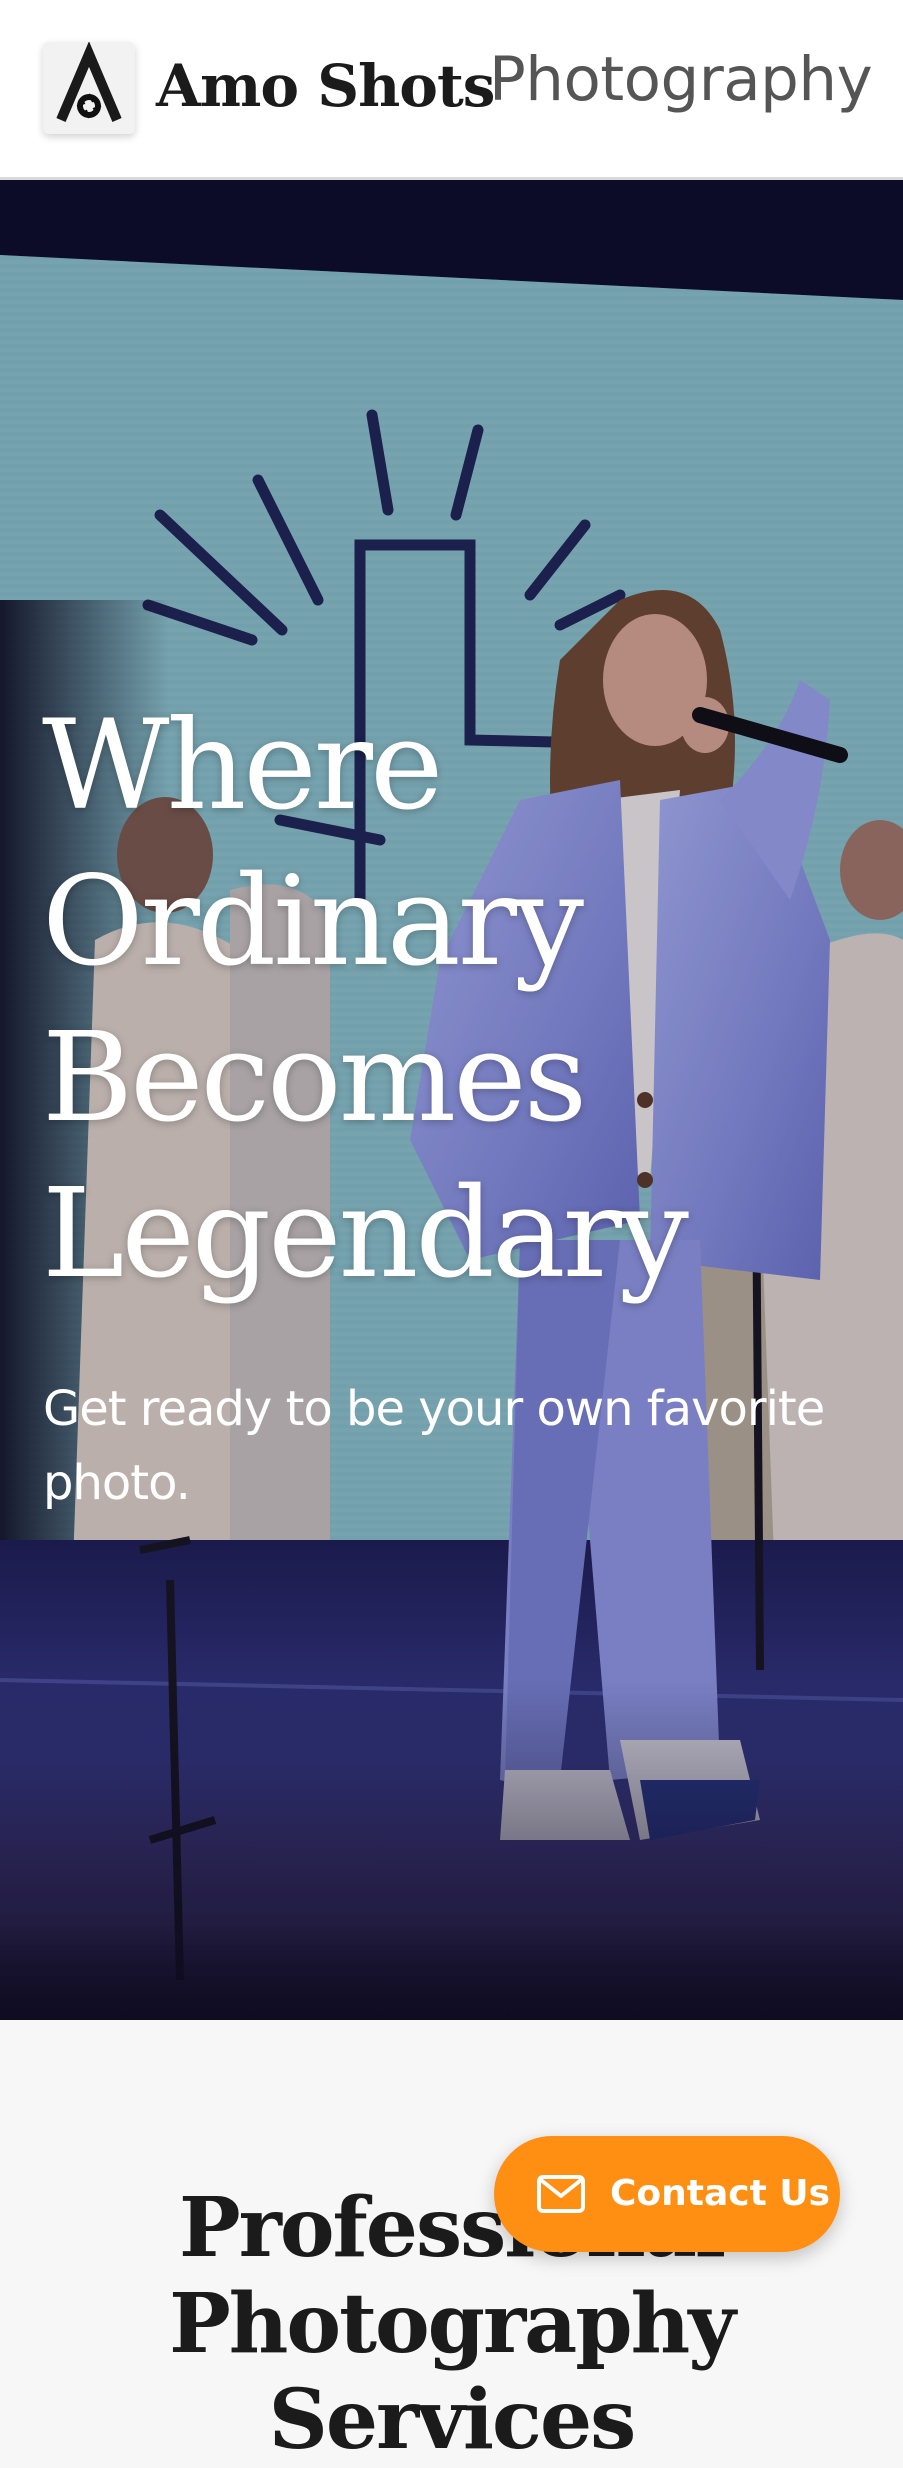 Image resolution: width=903 pixels, height=2468 pixels. I want to click on contact-us-label: Contact Us, so click(720, 2193).